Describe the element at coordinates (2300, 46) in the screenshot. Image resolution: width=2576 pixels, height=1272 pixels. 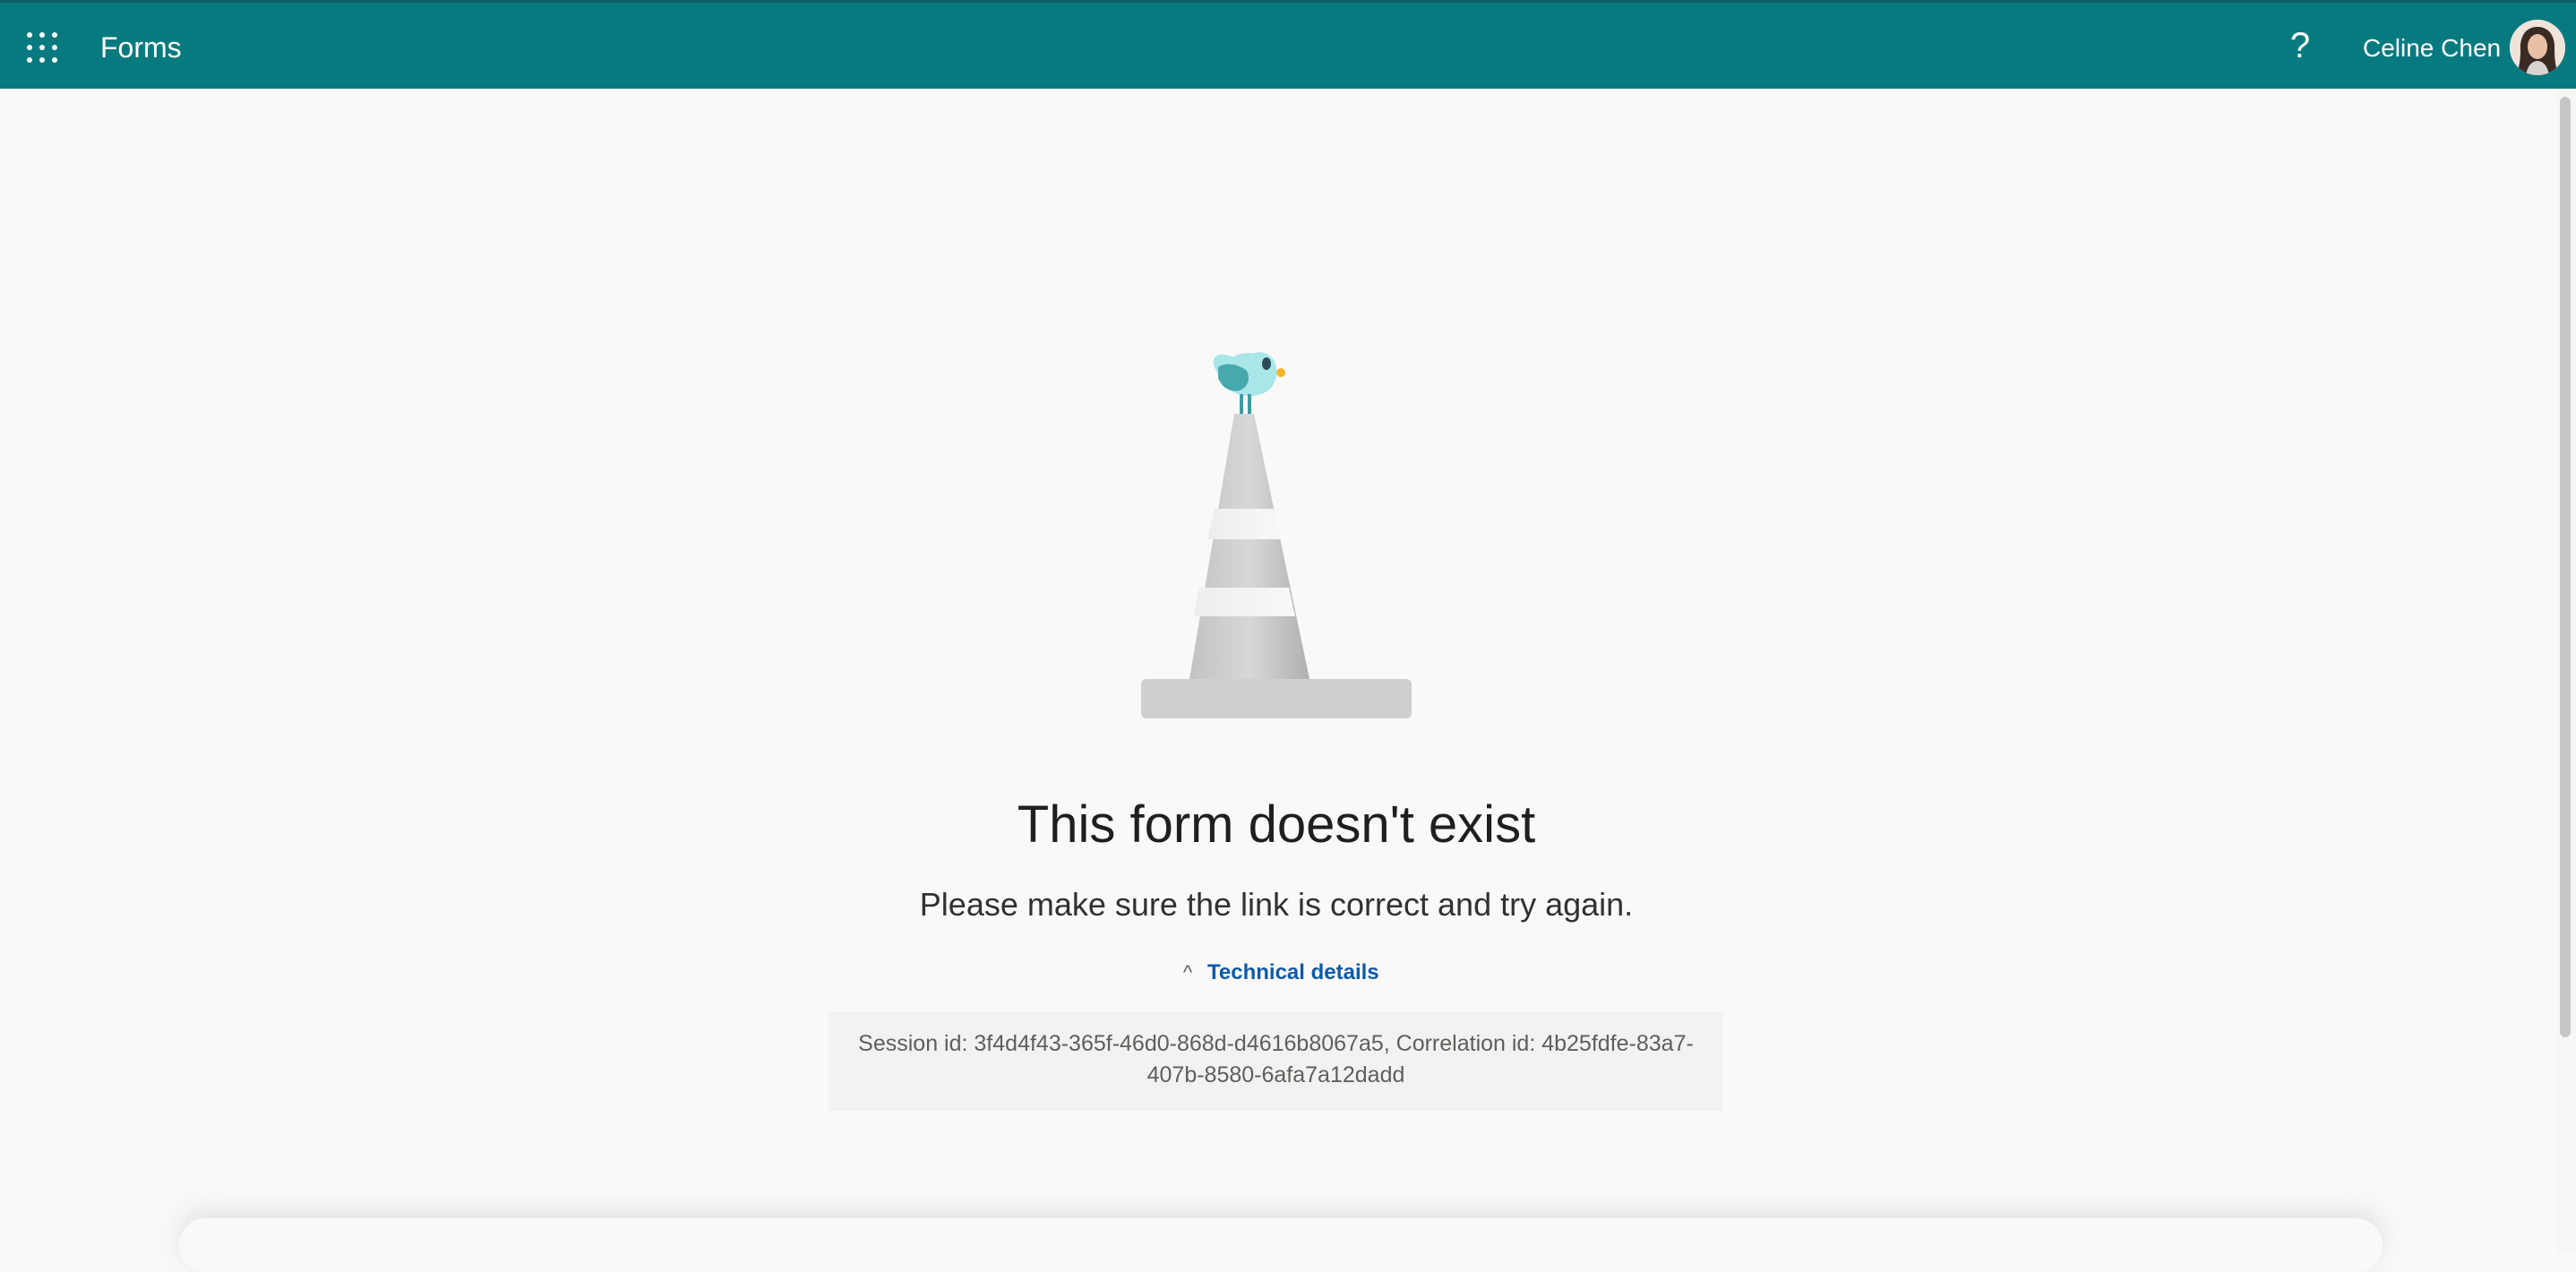
I see `help-icon: ?` at that location.